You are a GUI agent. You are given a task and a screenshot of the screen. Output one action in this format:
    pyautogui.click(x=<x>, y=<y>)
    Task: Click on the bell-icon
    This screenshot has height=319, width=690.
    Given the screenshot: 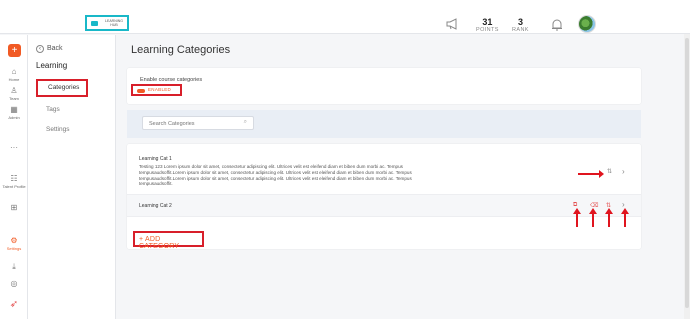 What is the action you would take?
    pyautogui.click(x=557, y=25)
    